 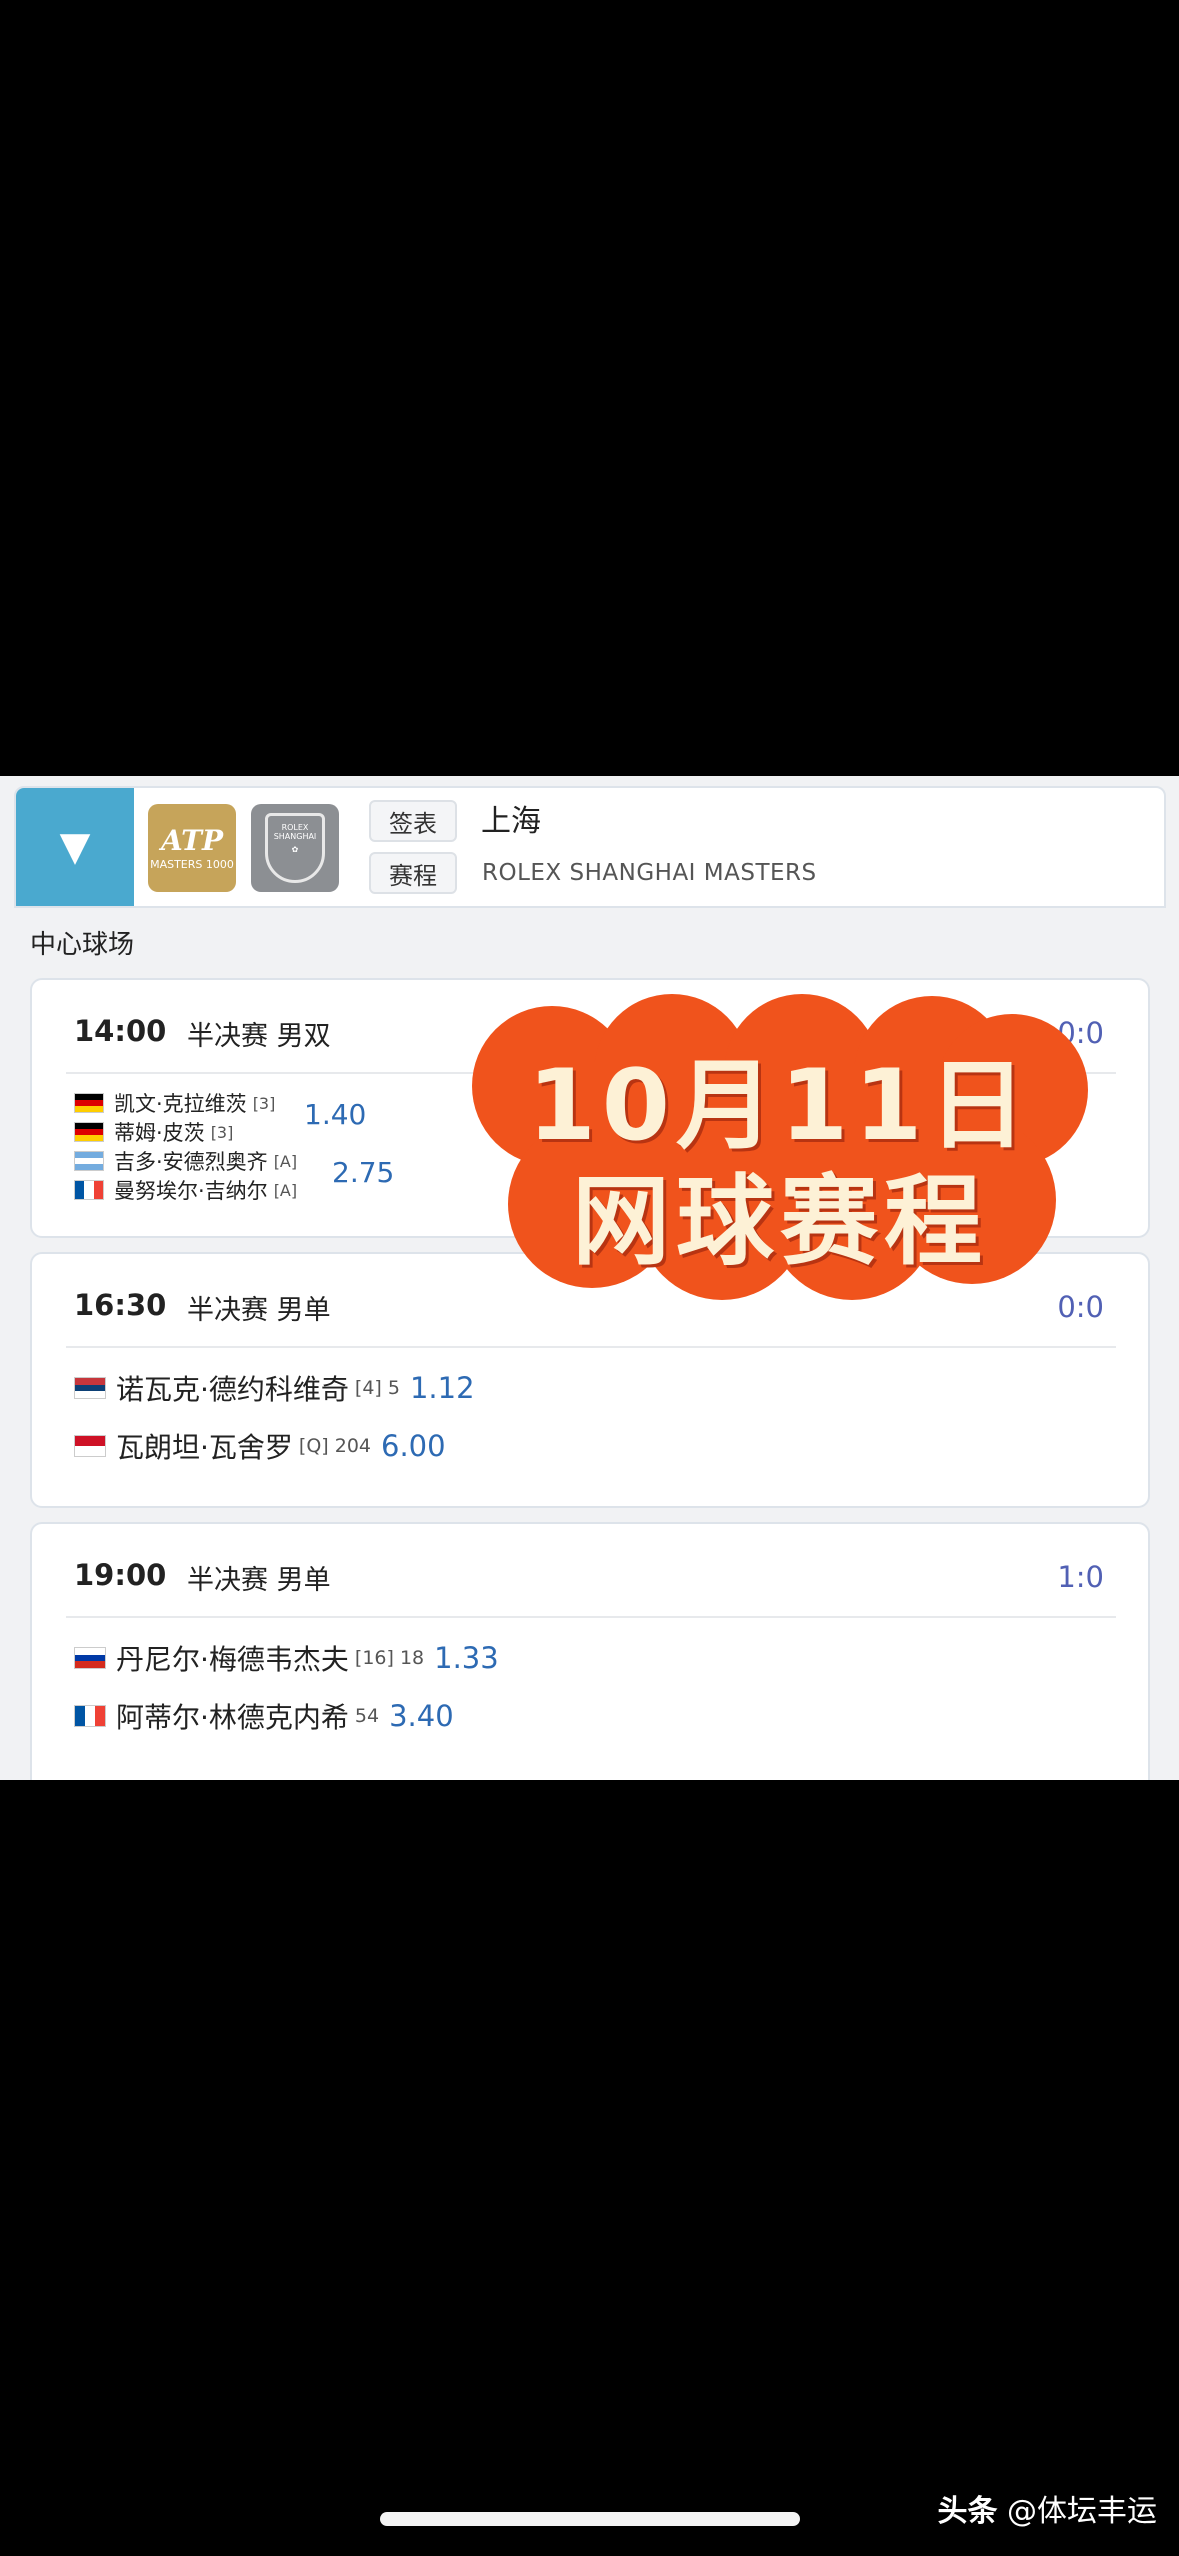 I want to click on shanghai-masters-logo: ROLEX SHANGHAI ✿, so click(x=295, y=848).